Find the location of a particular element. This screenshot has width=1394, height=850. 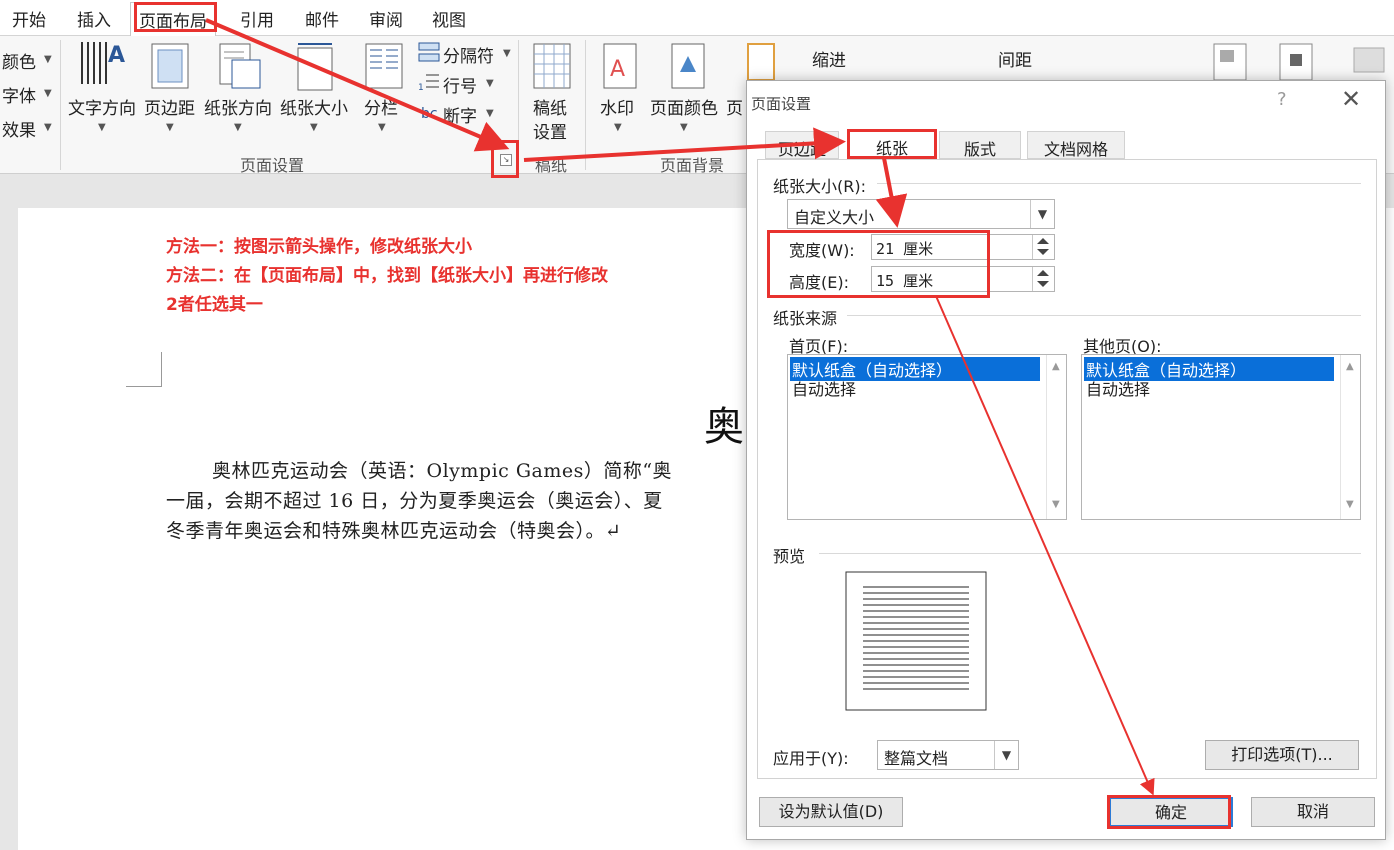

arrow-launcher-to-paper-tab is located at coordinates (684, 144).